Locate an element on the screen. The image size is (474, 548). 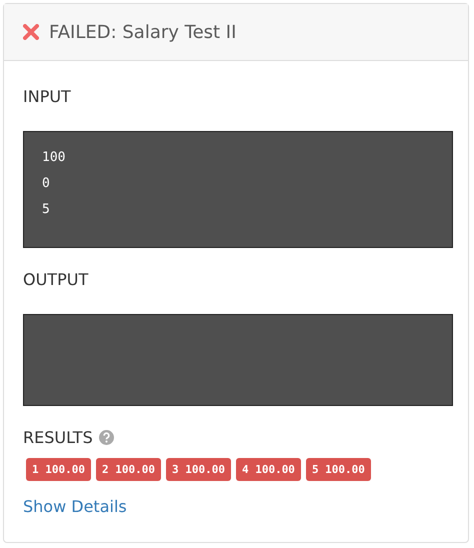
result-badge: 5 100.00 is located at coordinates (338, 469).